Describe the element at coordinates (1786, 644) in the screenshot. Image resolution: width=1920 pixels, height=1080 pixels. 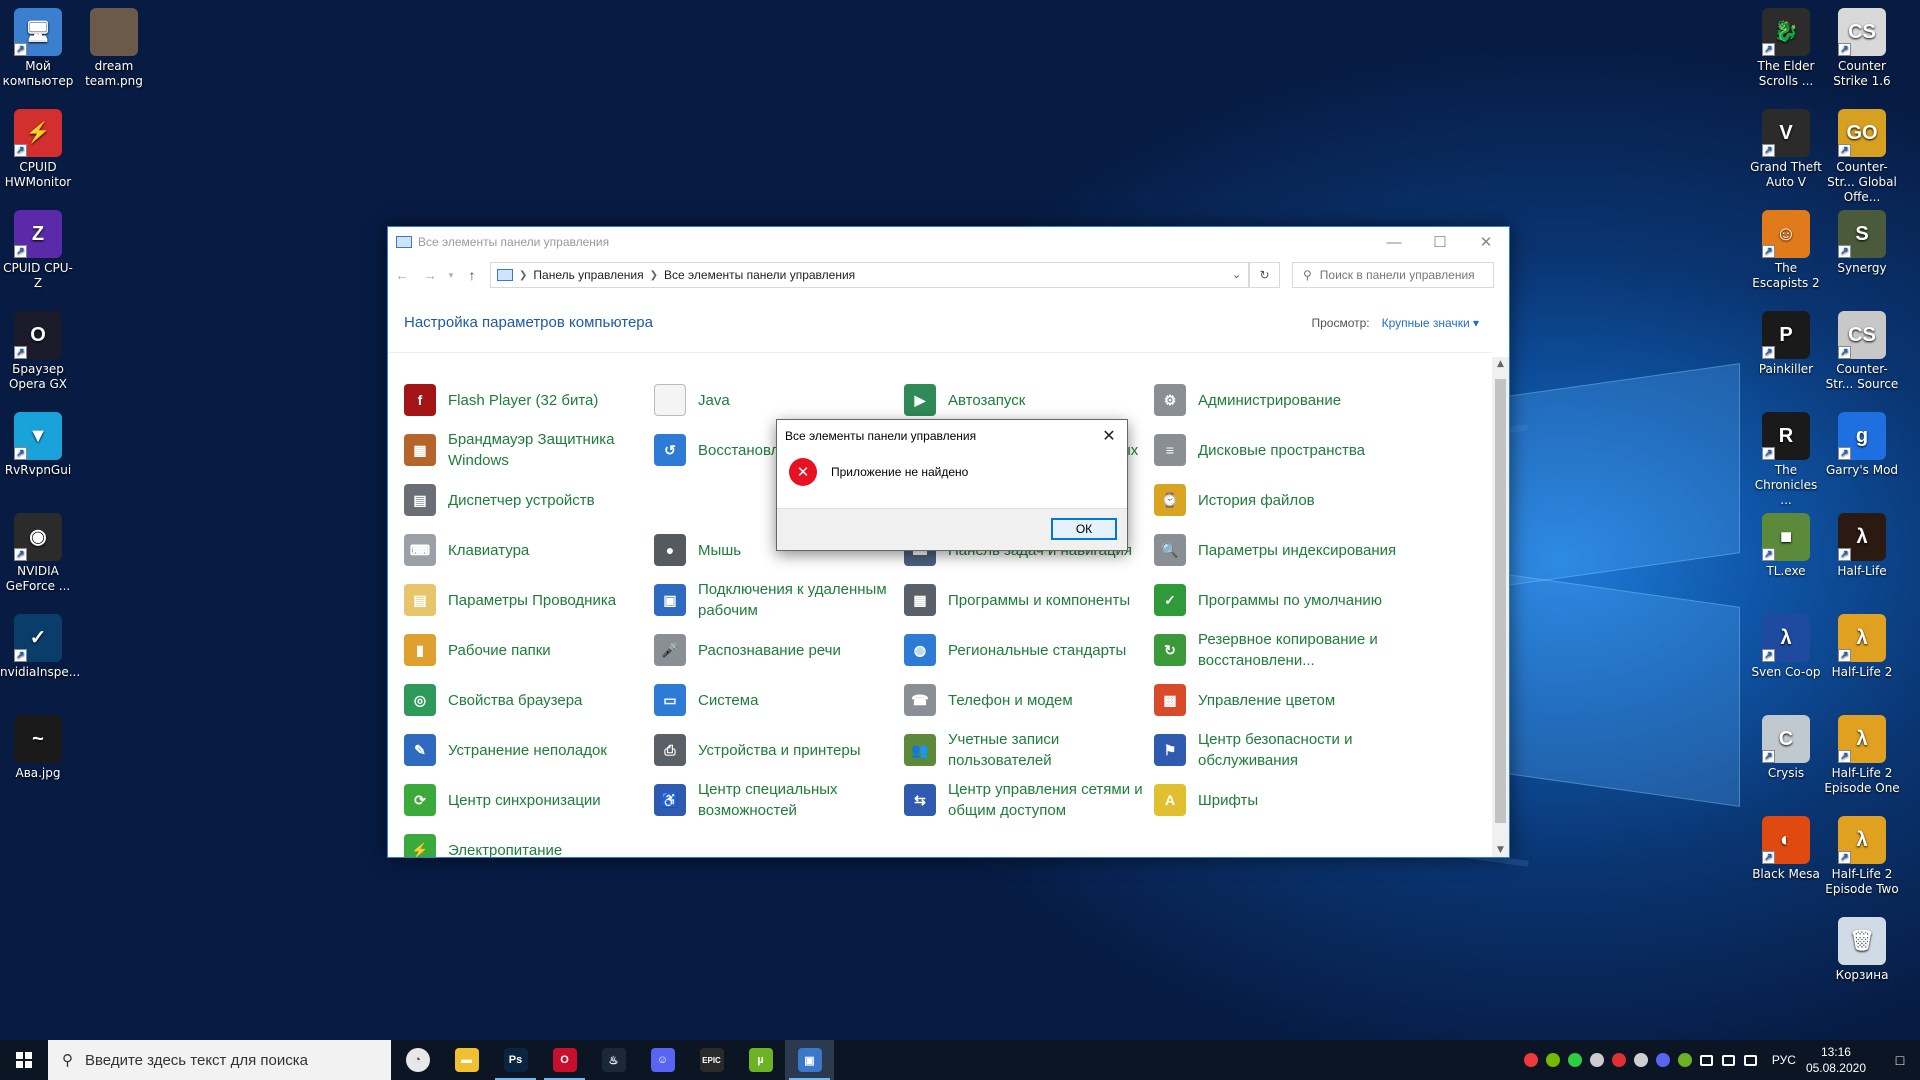
I see `desktop-icon: λ ↗ Sven Co-op` at that location.